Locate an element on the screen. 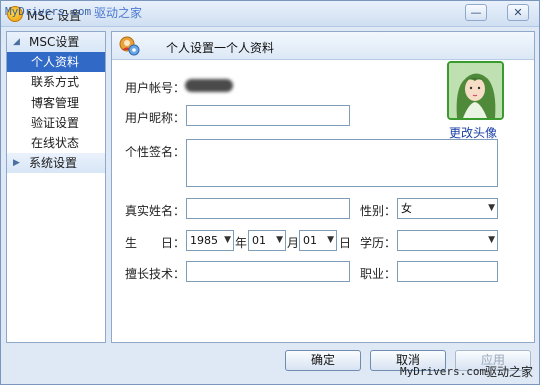 This screenshot has height=385, width=540. sidebar-item-label: 在线状态 is located at coordinates (55, 143).